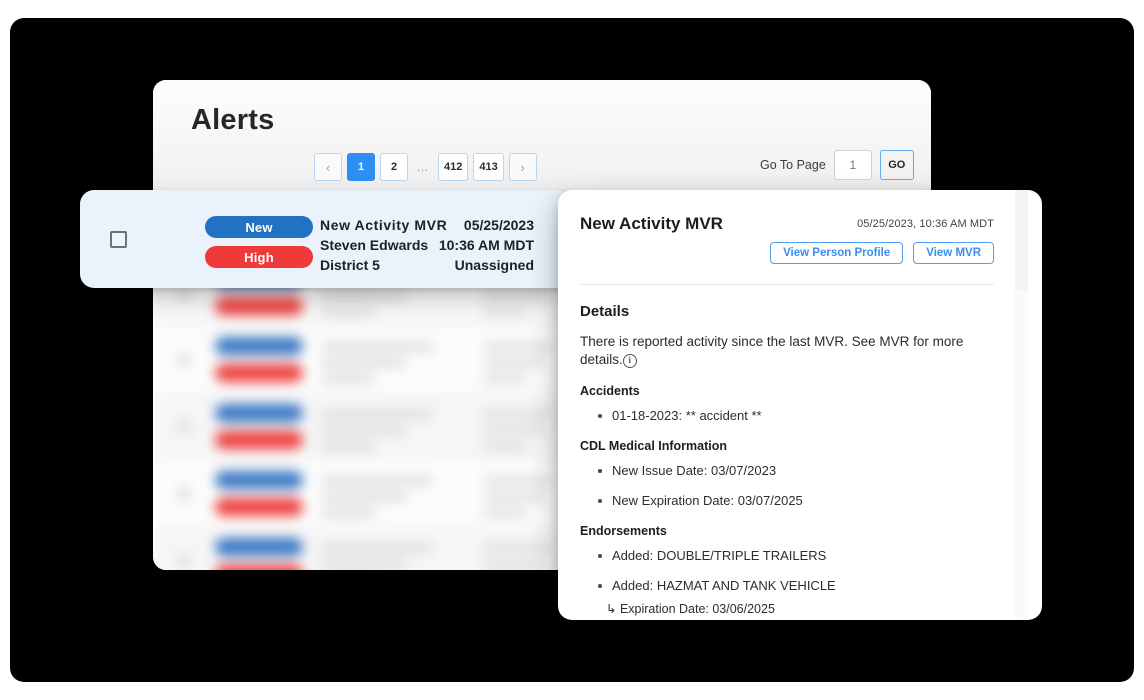  I want to click on detail-actions: View Person Profile View MVR, so click(882, 253).